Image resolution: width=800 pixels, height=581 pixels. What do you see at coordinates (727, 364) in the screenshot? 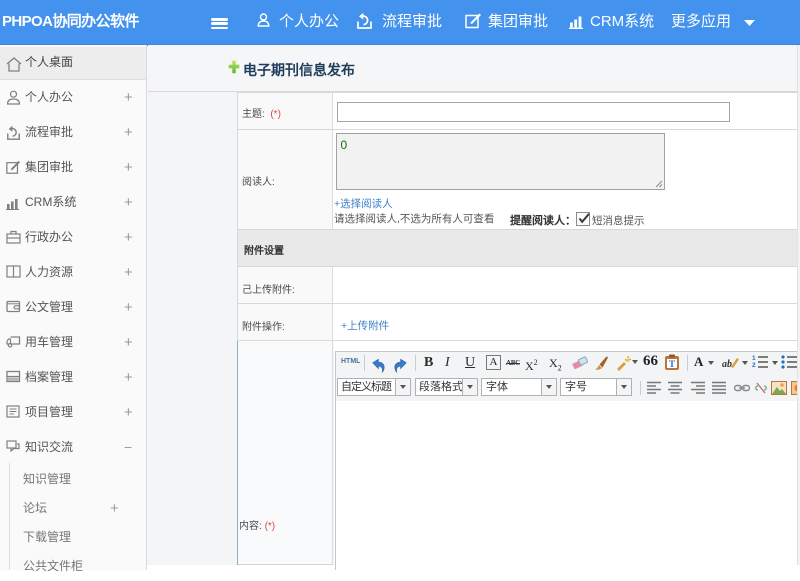
I see `svg-text: ab` at bounding box center [727, 364].